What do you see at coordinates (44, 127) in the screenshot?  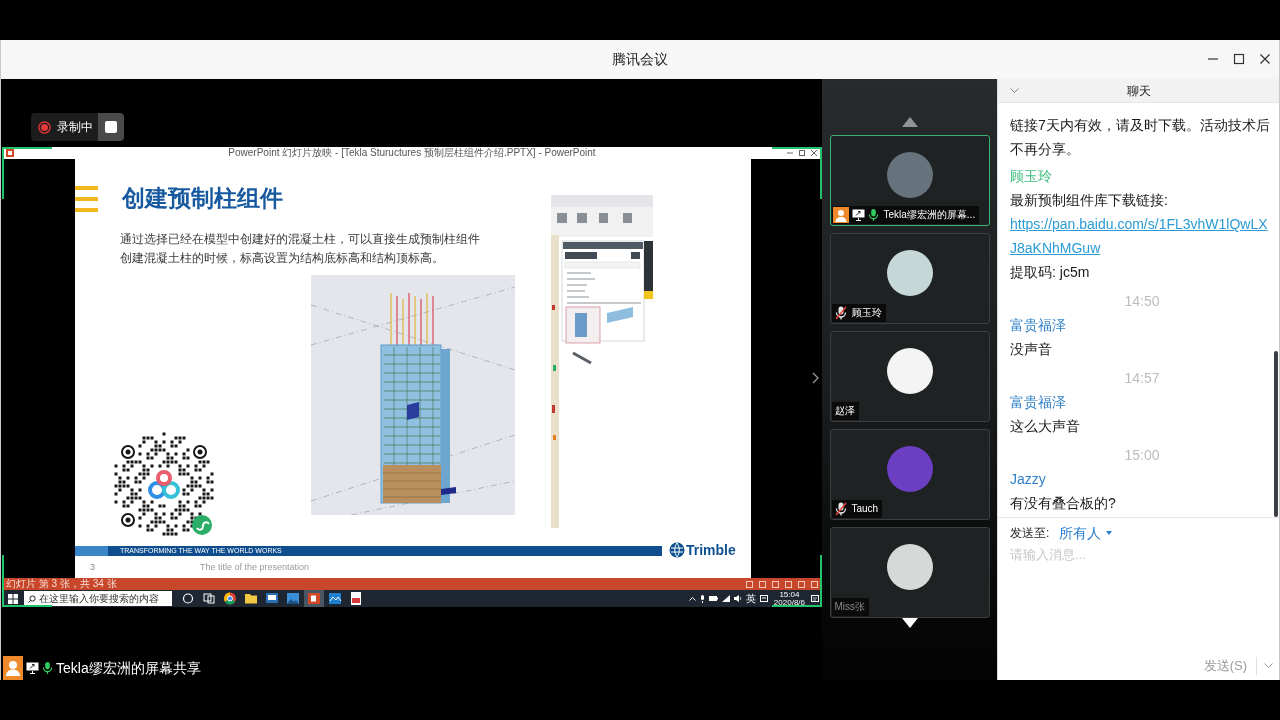 I see `recording-dot-icon` at bounding box center [44, 127].